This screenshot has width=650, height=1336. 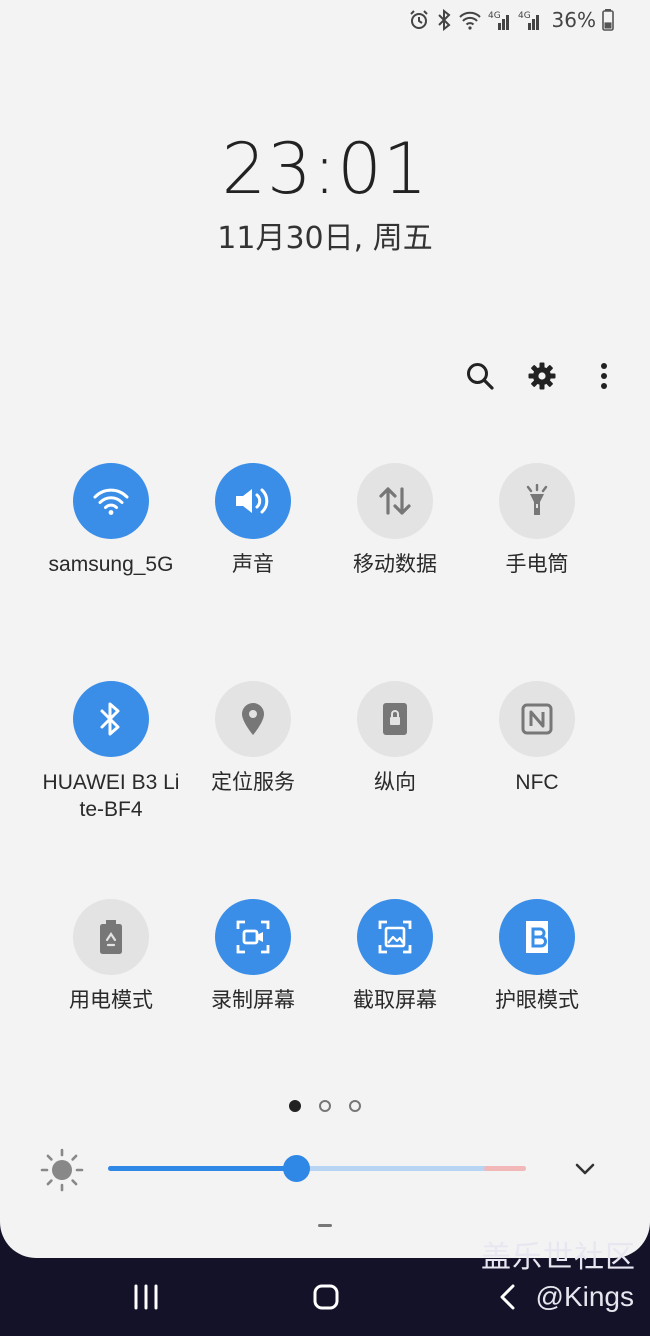 I want to click on tile-power-mode: 用电模式, so click(x=111, y=956).